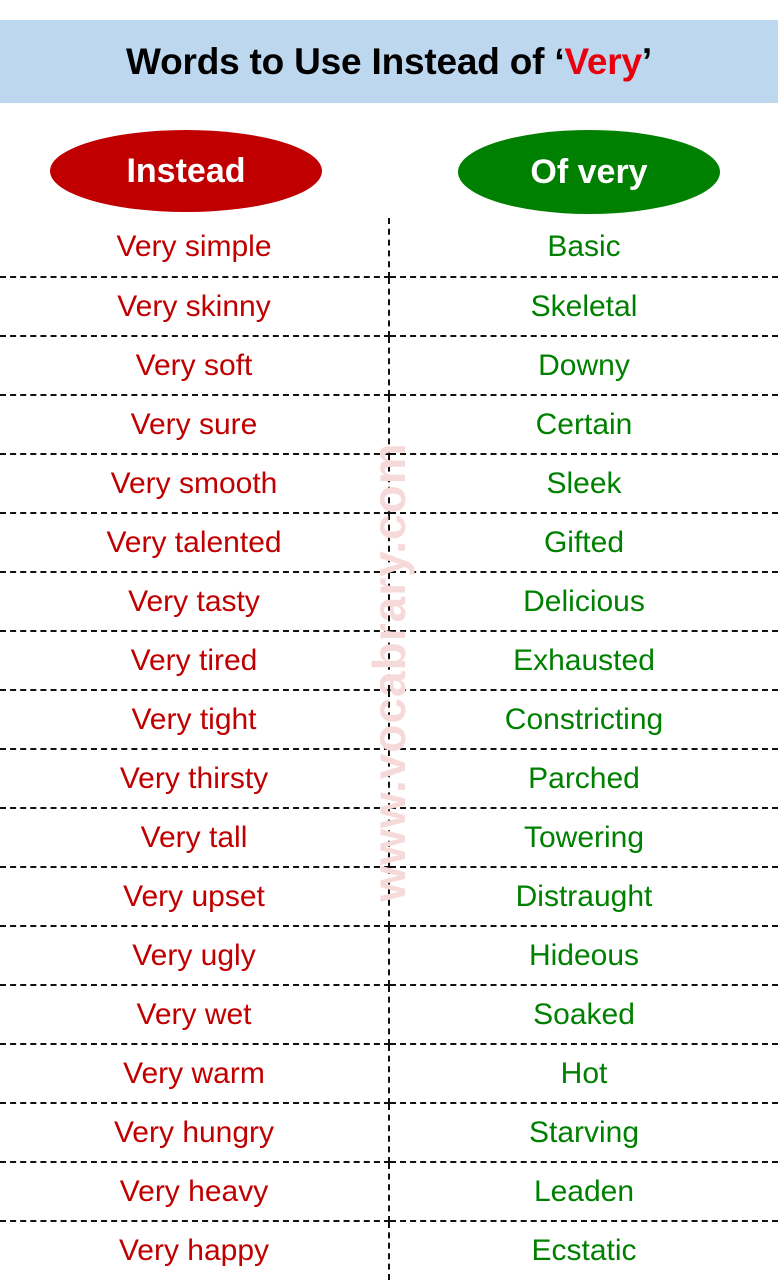 The width and height of the screenshot is (778, 1280). Describe the element at coordinates (583, 366) in the screenshot. I see `cell-of-very: Downy` at that location.